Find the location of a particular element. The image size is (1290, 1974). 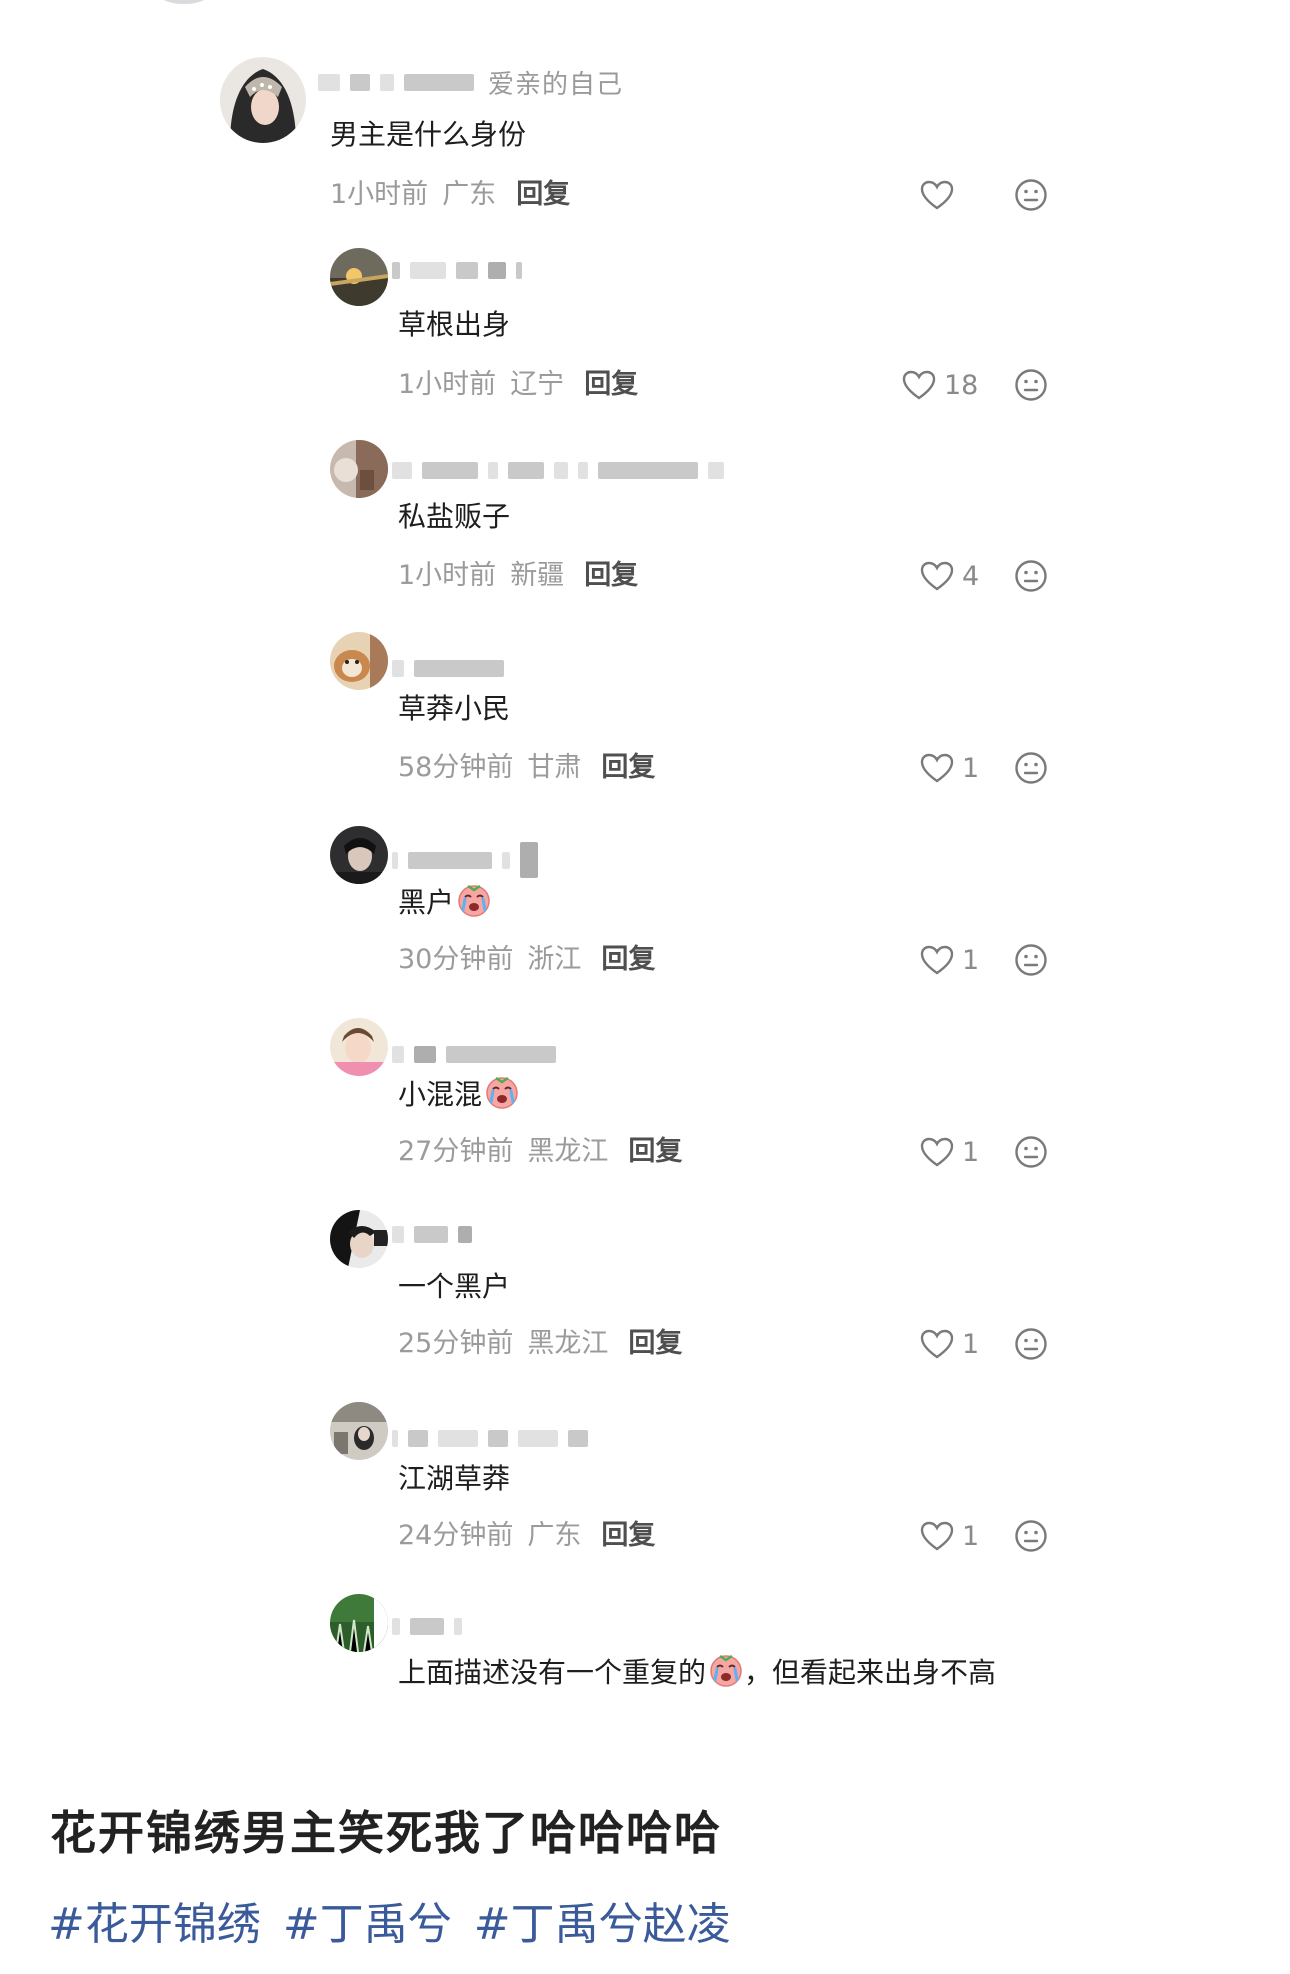

comment-meta: 1小时前 辽宁 回复 is located at coordinates (518, 385).